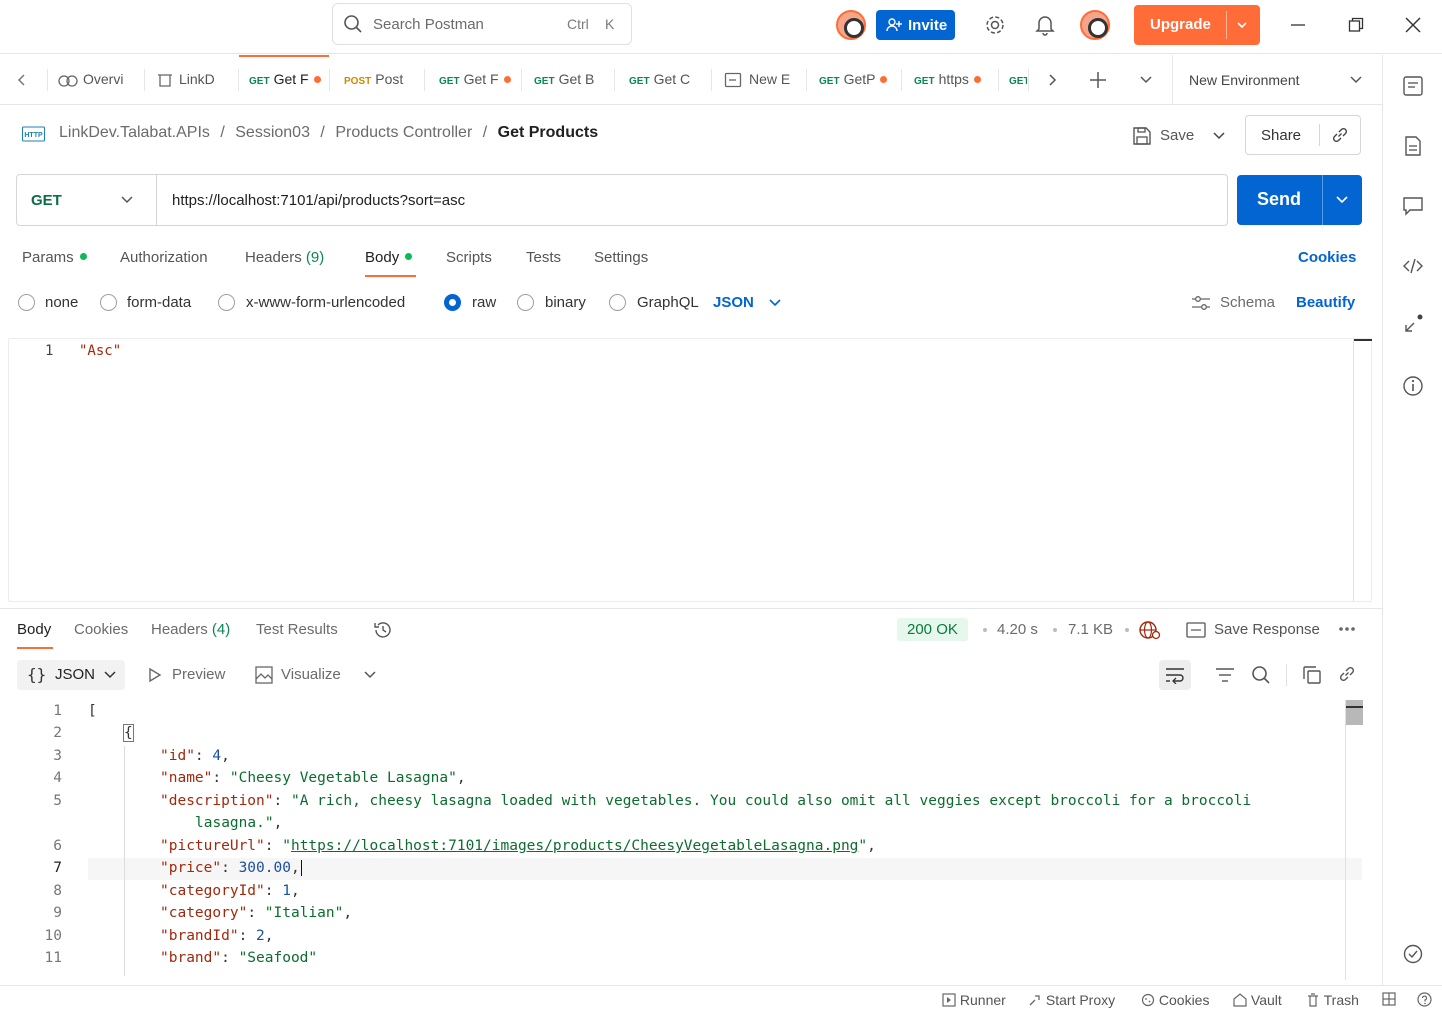 The height and width of the screenshot is (1010, 1442). Describe the element at coordinates (1095, 25) in the screenshot. I see `user-avatar` at that location.